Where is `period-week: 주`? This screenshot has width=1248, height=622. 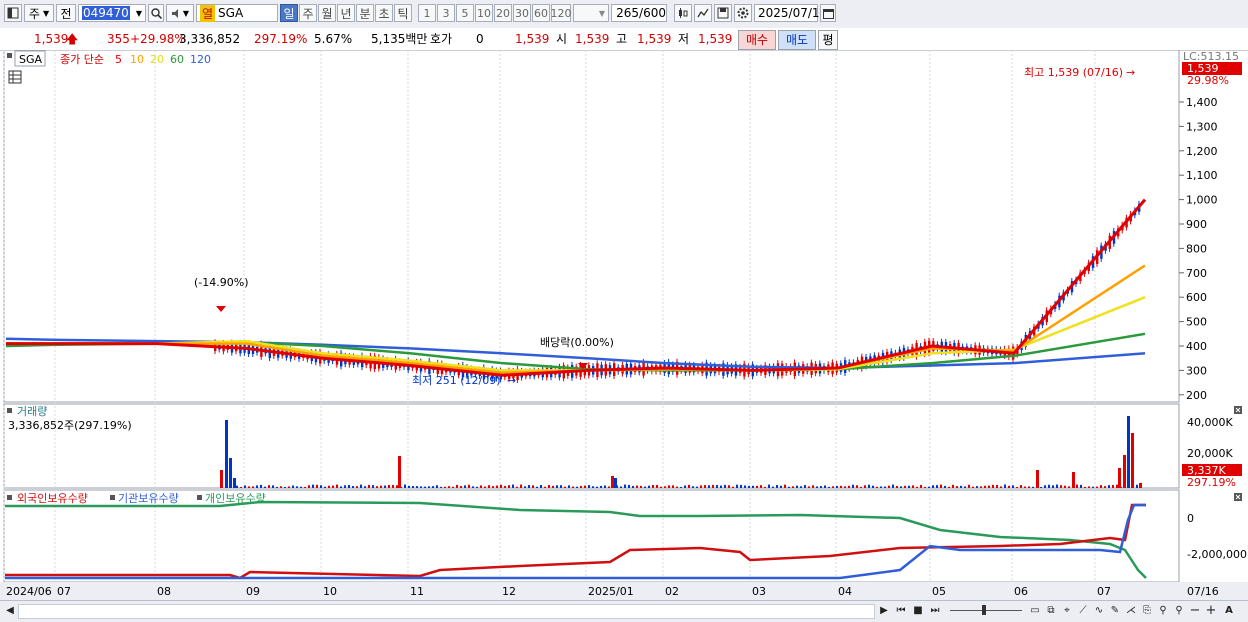
period-week: 주 is located at coordinates (308, 13).